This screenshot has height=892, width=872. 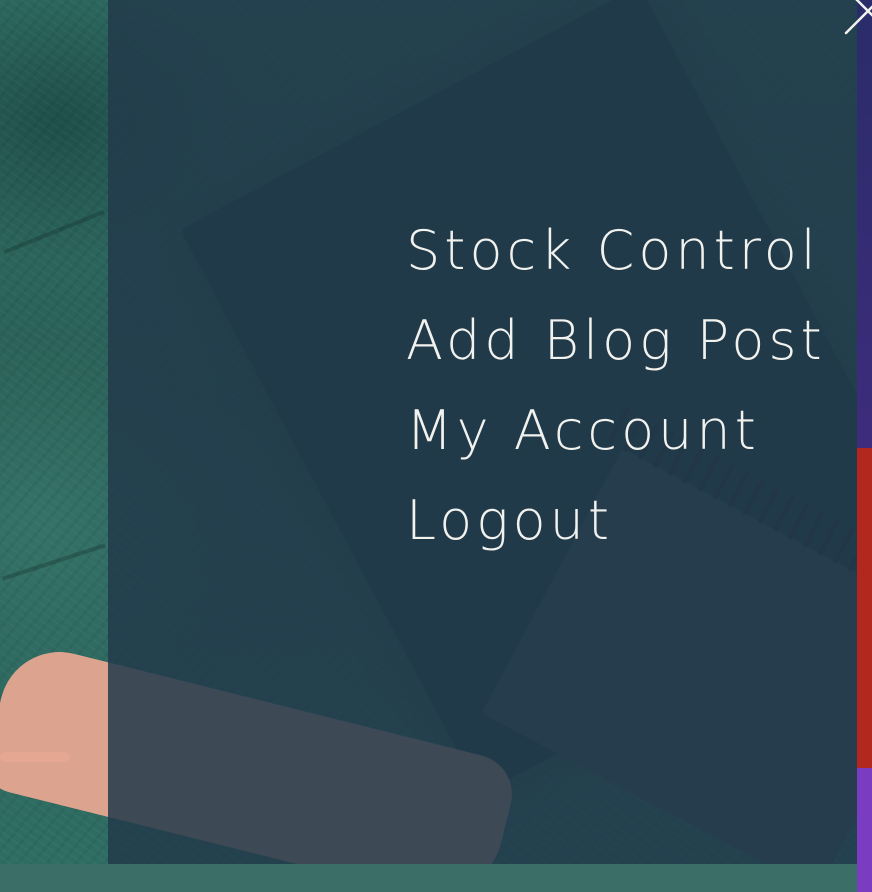 What do you see at coordinates (616, 341) in the screenshot?
I see `menu-item-add-blog-post: Add Blog Post` at bounding box center [616, 341].